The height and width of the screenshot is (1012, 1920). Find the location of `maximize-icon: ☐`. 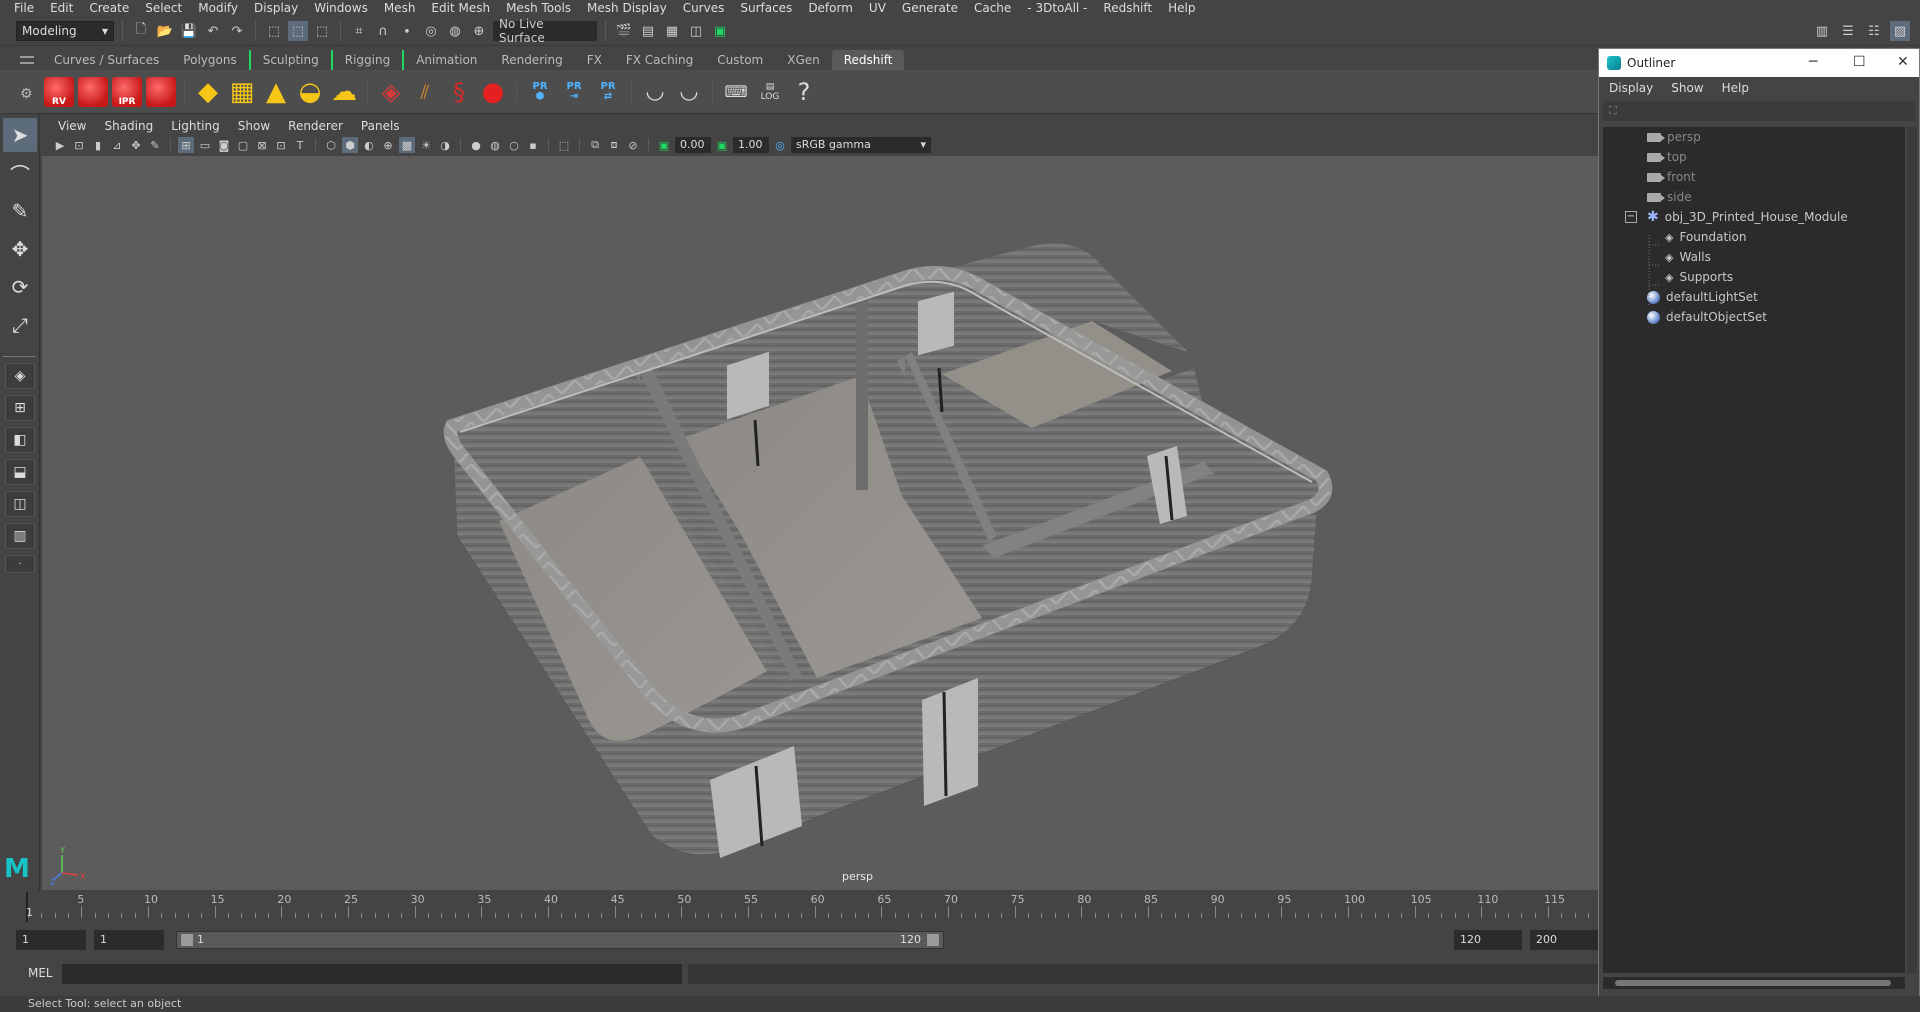

maximize-icon: ☐ is located at coordinates (1859, 62).